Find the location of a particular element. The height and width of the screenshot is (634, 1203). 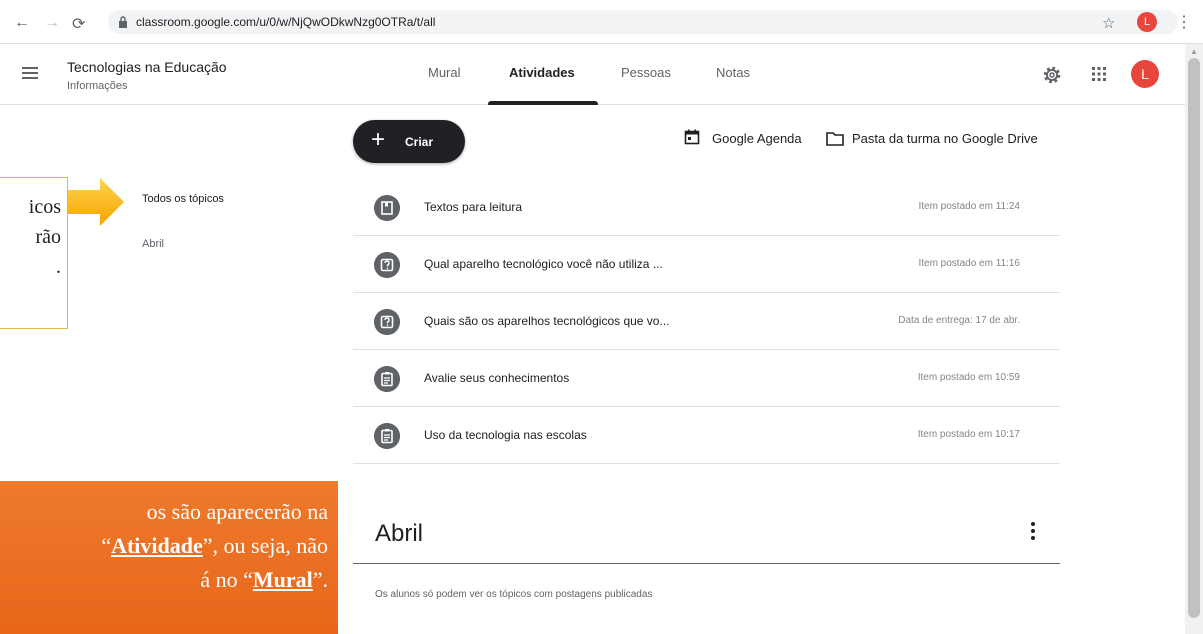

google-calendar-link: Google Agenda is located at coordinates (757, 138).